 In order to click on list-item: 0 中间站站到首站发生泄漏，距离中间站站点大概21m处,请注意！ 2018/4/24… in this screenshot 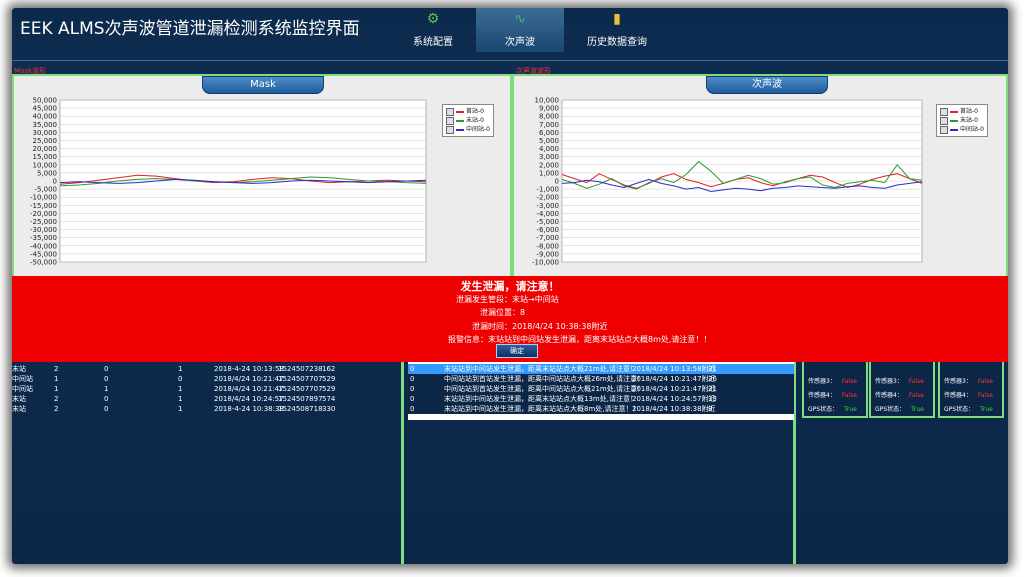, I will do `click(601, 389)`.